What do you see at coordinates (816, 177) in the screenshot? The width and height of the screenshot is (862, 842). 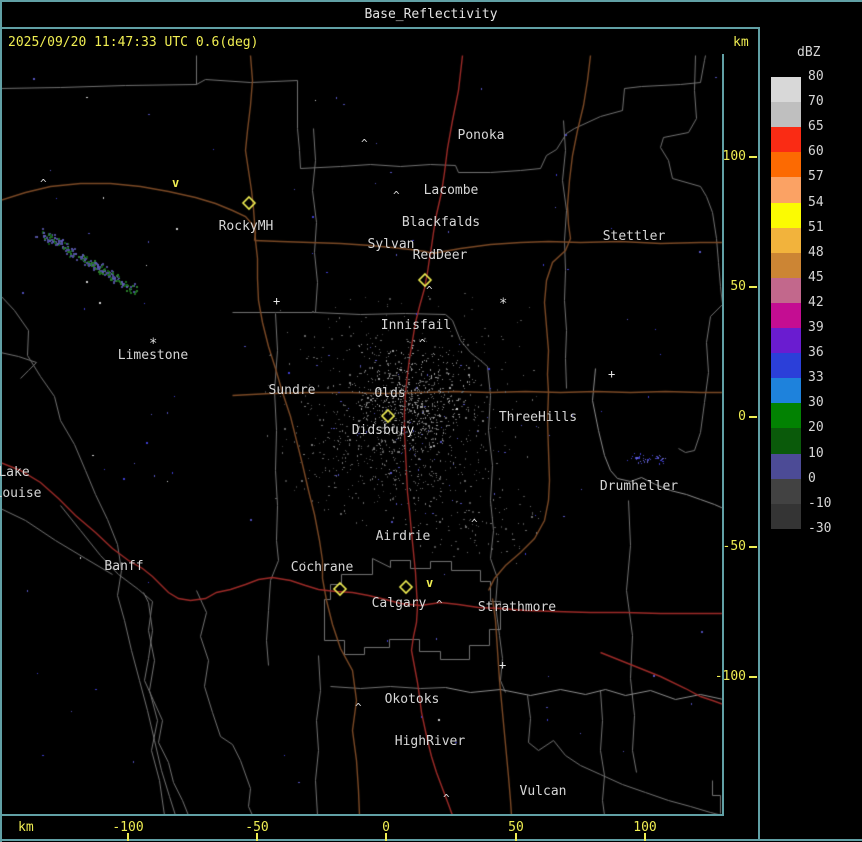 I see `colorbar-value-label: 57` at bounding box center [816, 177].